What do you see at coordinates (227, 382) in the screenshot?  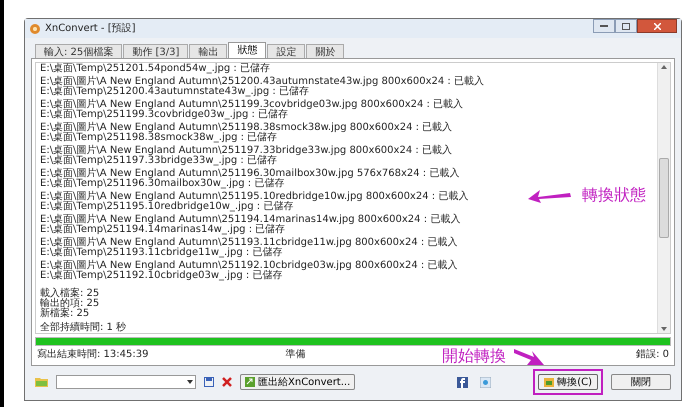 I see `delete-icon` at bounding box center [227, 382].